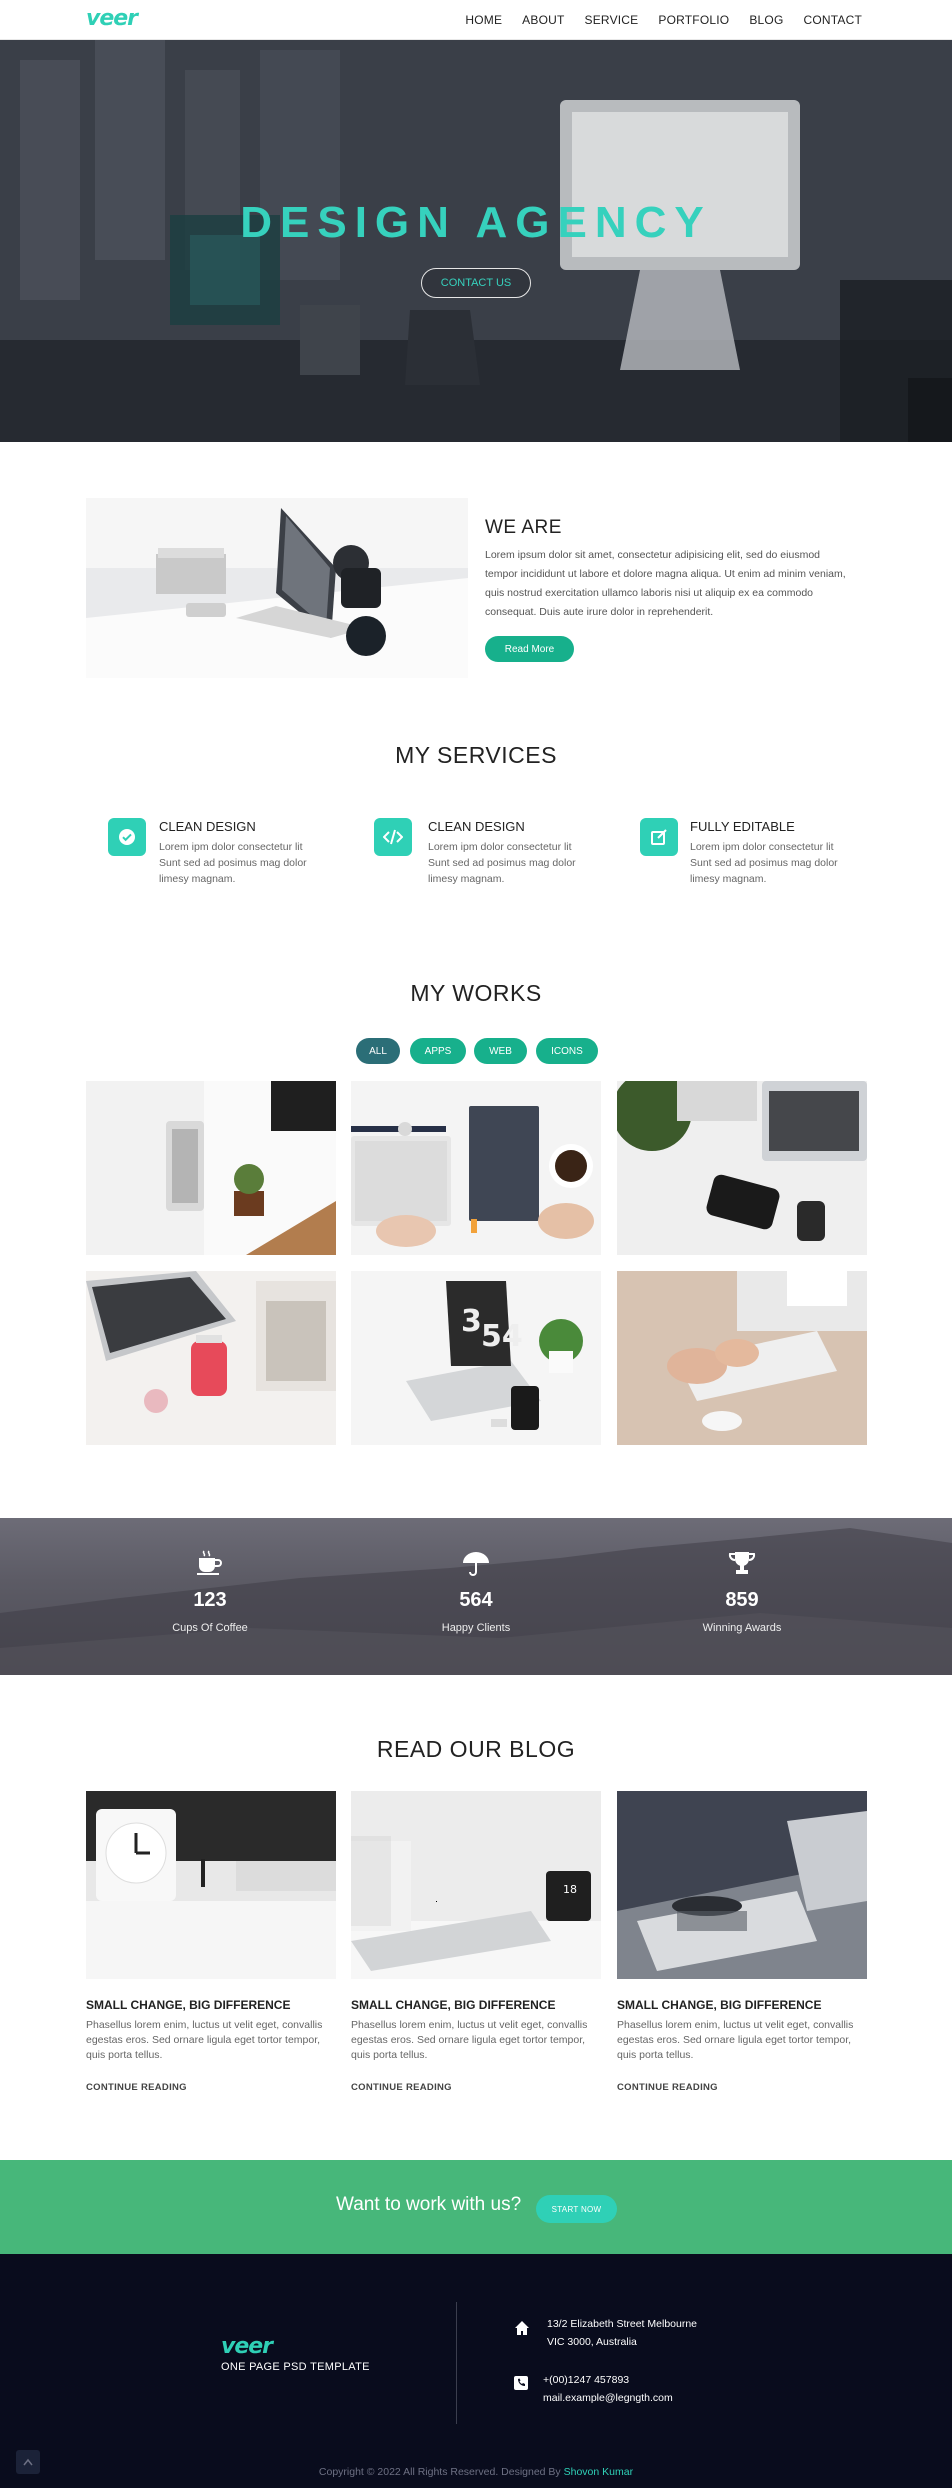 The height and width of the screenshot is (2488, 952). What do you see at coordinates (608, 2398) in the screenshot?
I see `footer-email: mail.example@legngth.com` at bounding box center [608, 2398].